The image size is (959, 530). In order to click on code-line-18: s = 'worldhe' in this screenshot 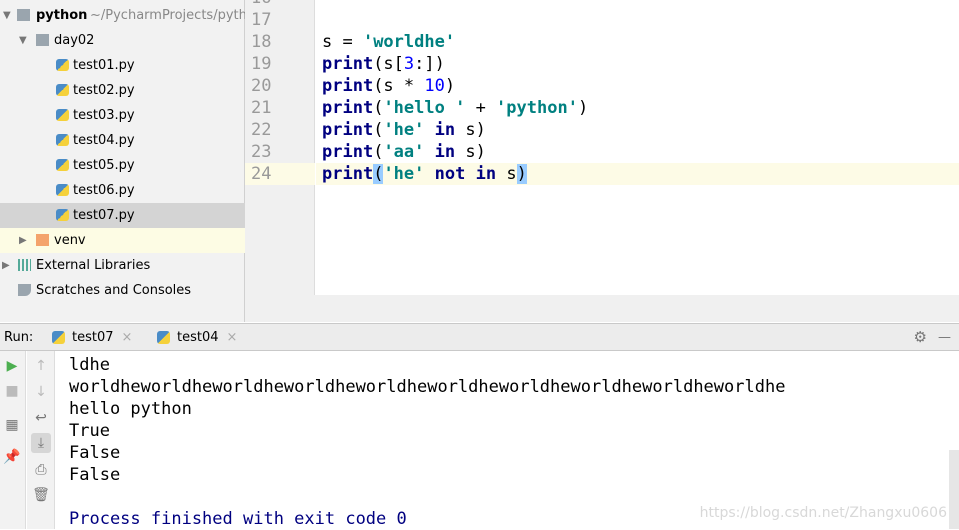, I will do `click(389, 42)`.